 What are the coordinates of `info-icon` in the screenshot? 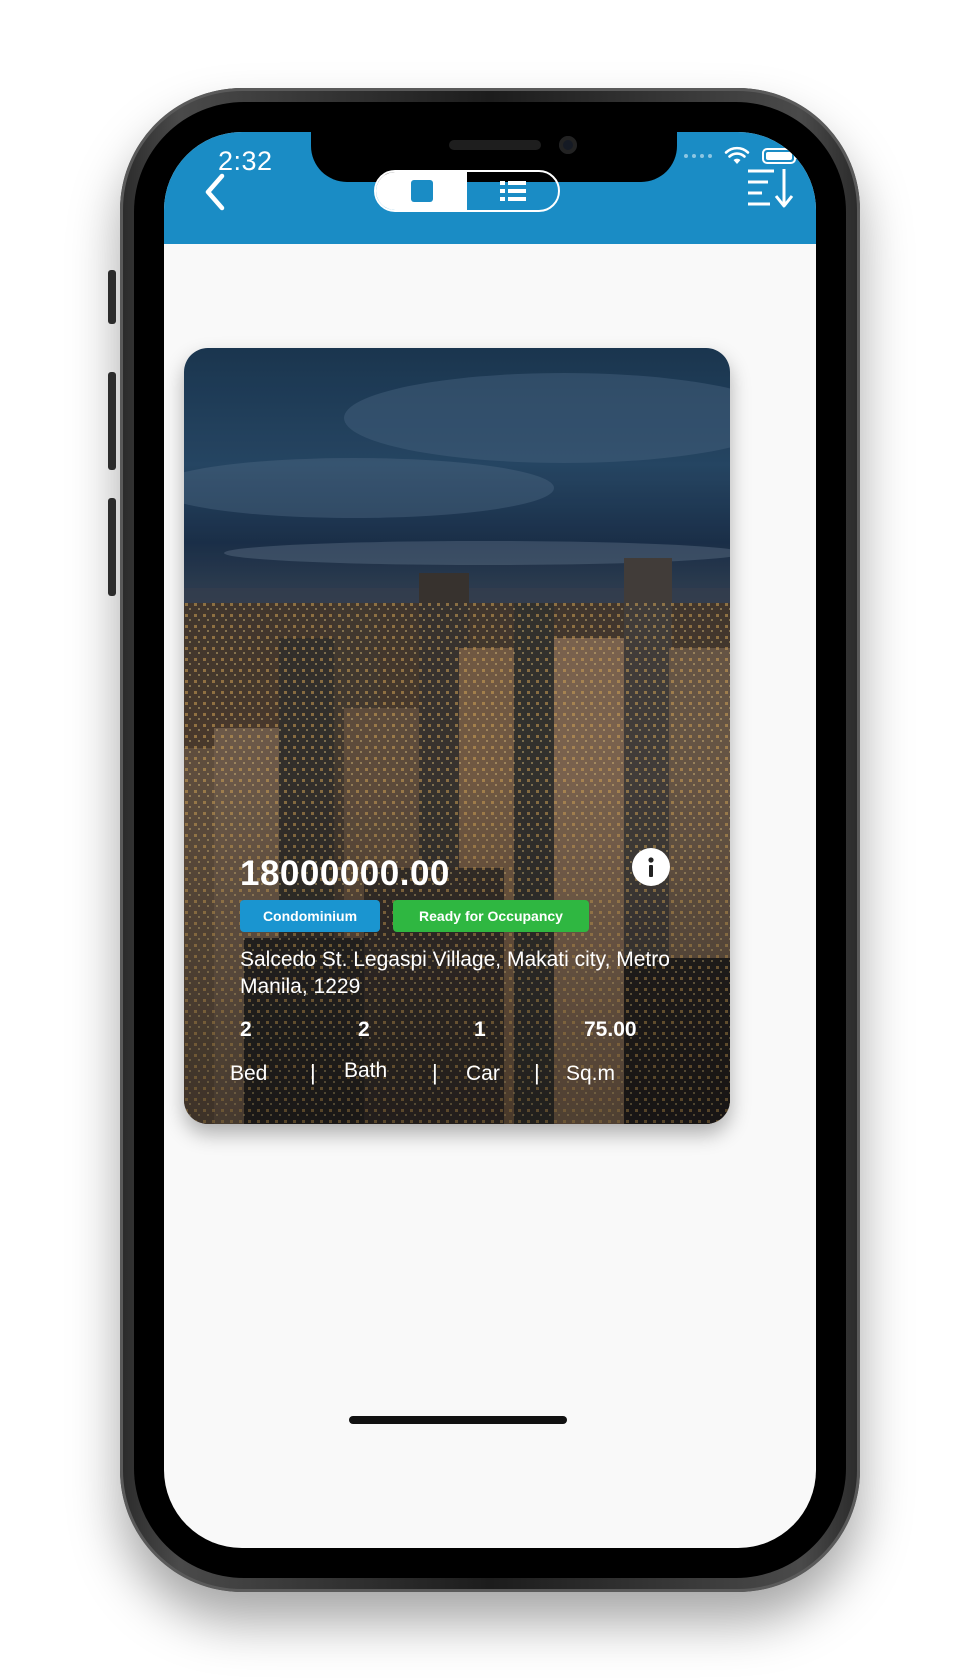 It's located at (651, 867).